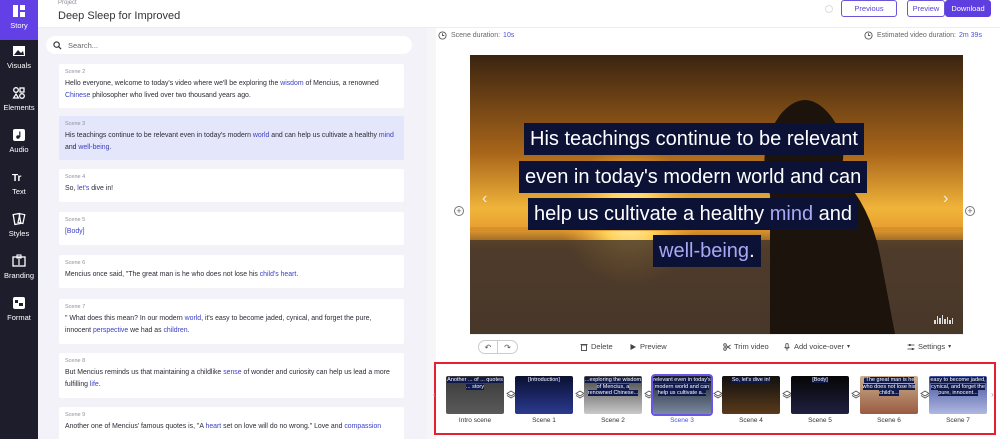 Image resolution: width=1000 pixels, height=439 pixels. What do you see at coordinates (19, 275) in the screenshot?
I see `rail-label: Branding` at bounding box center [19, 275].